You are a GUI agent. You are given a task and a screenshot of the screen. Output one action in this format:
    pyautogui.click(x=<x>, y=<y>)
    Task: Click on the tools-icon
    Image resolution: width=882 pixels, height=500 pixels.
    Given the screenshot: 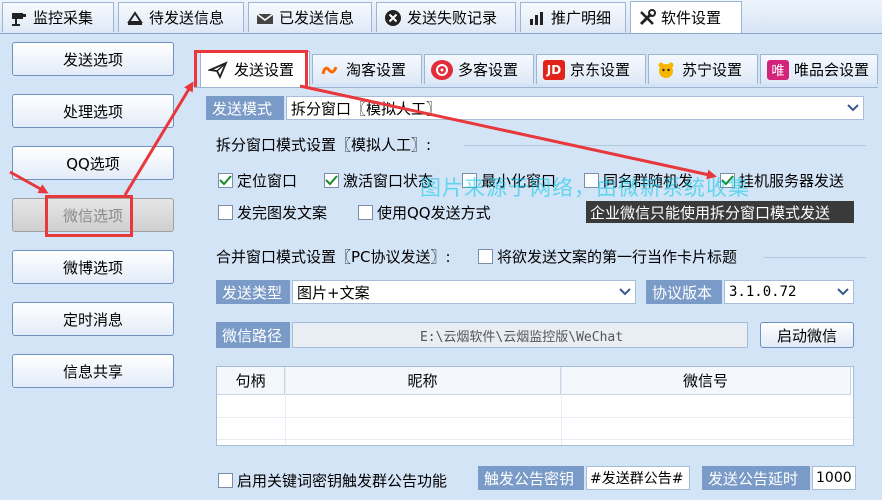 What is the action you would take?
    pyautogui.click(x=647, y=17)
    